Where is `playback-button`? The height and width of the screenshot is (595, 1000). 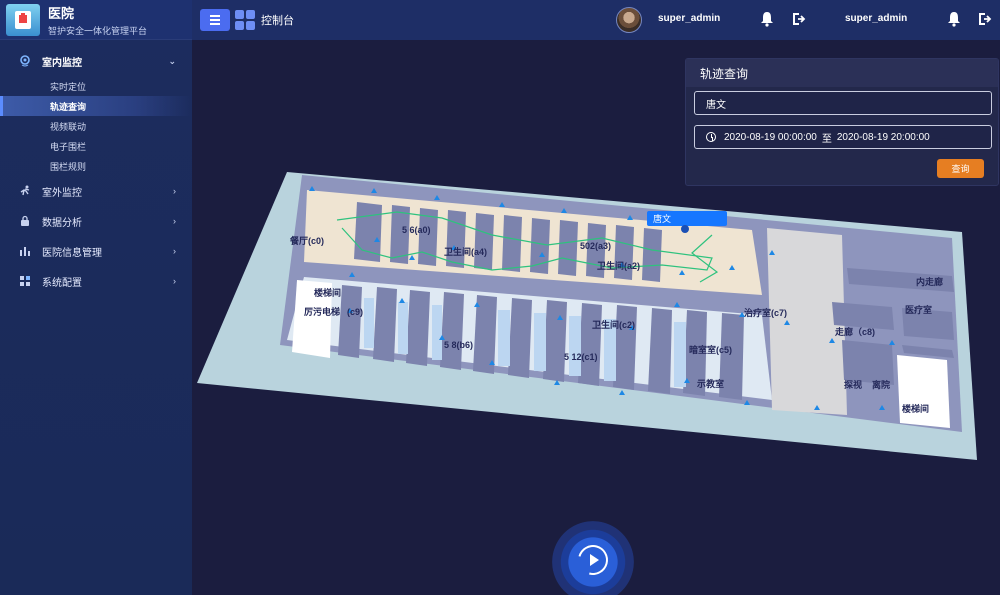
playback-button is located at coordinates (593, 558).